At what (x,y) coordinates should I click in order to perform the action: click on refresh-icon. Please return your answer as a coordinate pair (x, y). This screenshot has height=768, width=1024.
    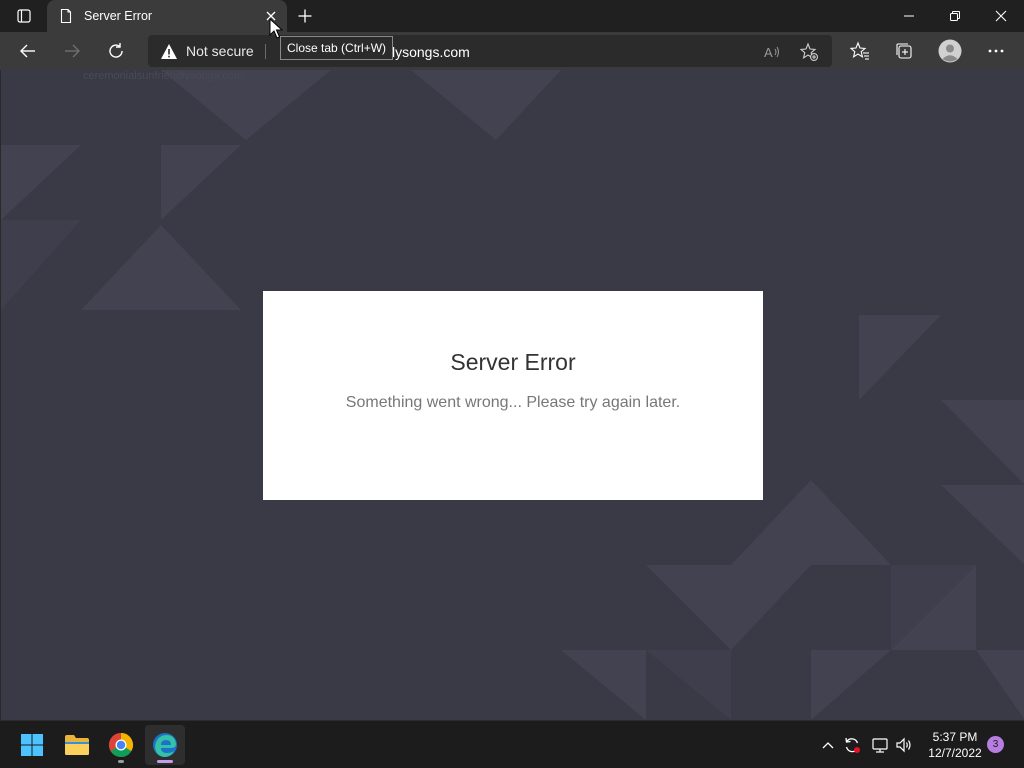
    Looking at the image, I should click on (116, 50).